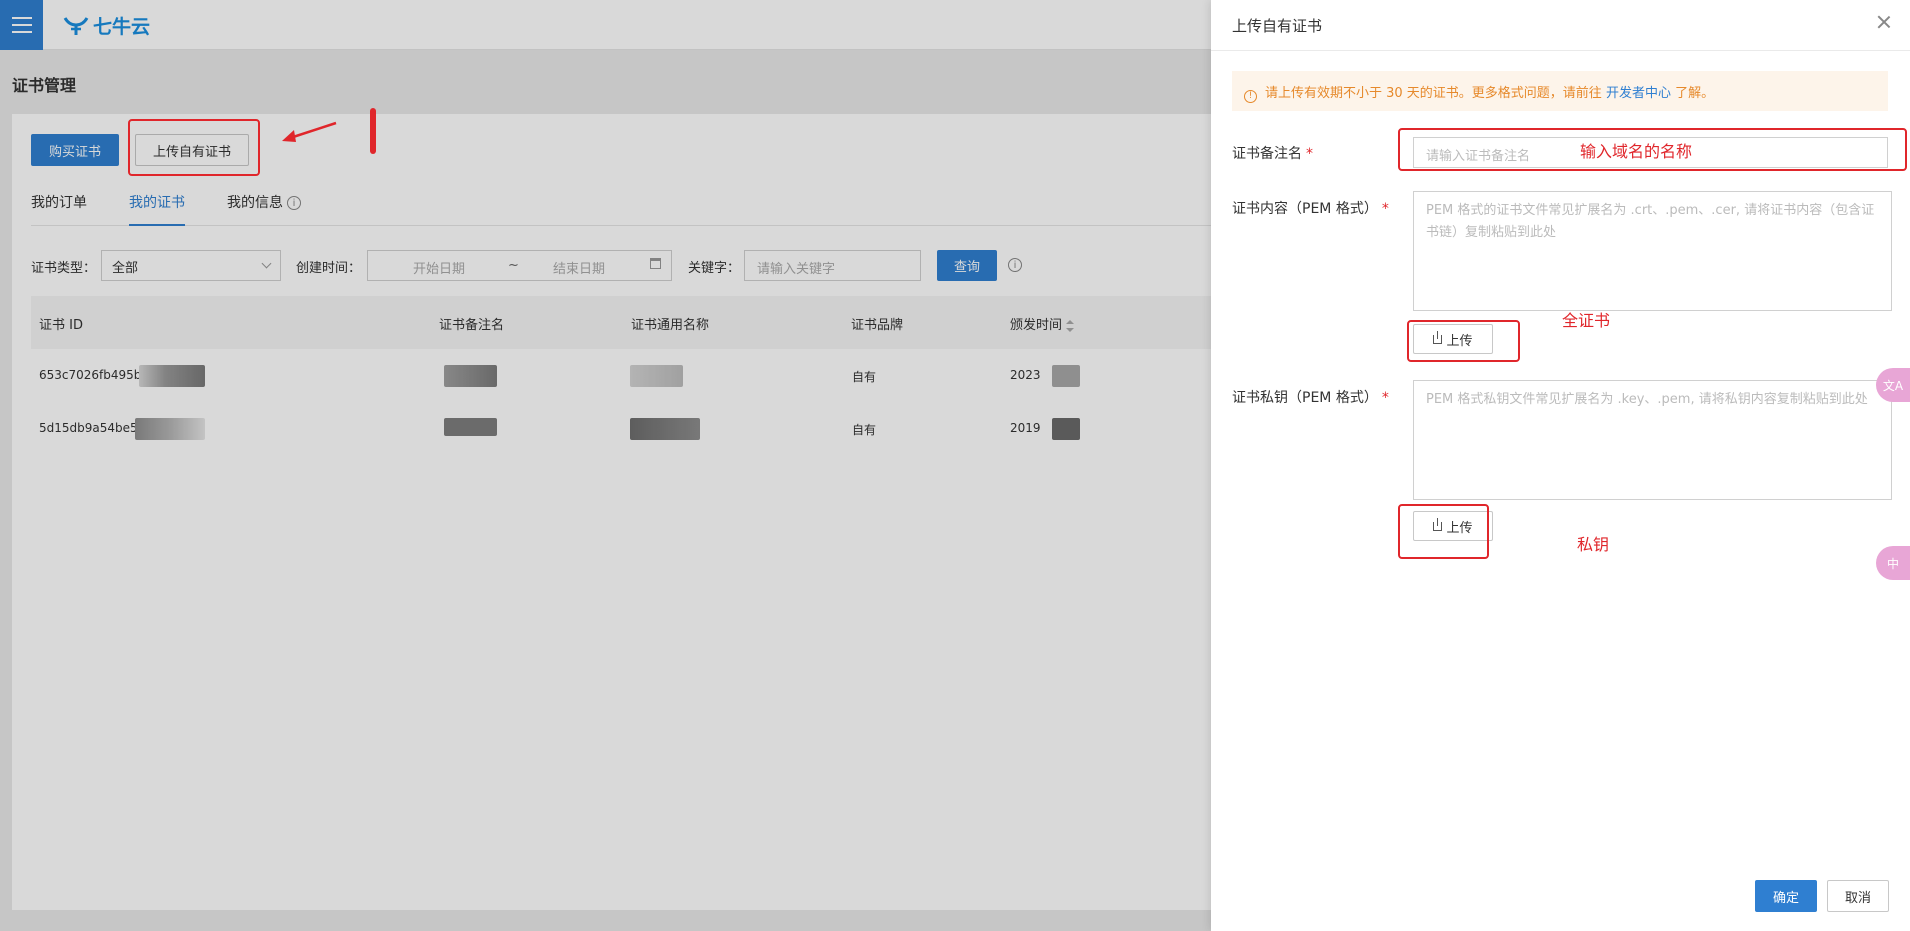 This screenshot has width=1910, height=931. I want to click on private-key-label: 证书私钥（PEM 格式） *, so click(1310, 398).